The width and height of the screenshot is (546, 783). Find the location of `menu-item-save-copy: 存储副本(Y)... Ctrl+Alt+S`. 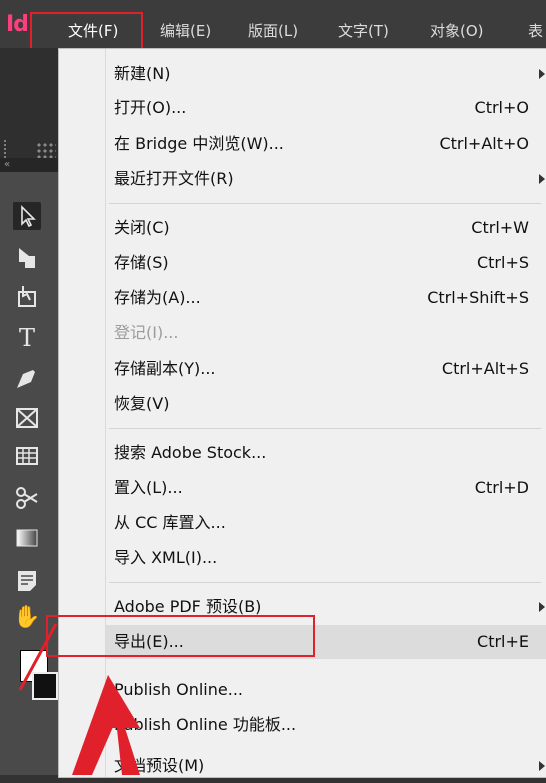

menu-item-save-copy: 存储副本(Y)... Ctrl+Alt+S is located at coordinates (326, 369).